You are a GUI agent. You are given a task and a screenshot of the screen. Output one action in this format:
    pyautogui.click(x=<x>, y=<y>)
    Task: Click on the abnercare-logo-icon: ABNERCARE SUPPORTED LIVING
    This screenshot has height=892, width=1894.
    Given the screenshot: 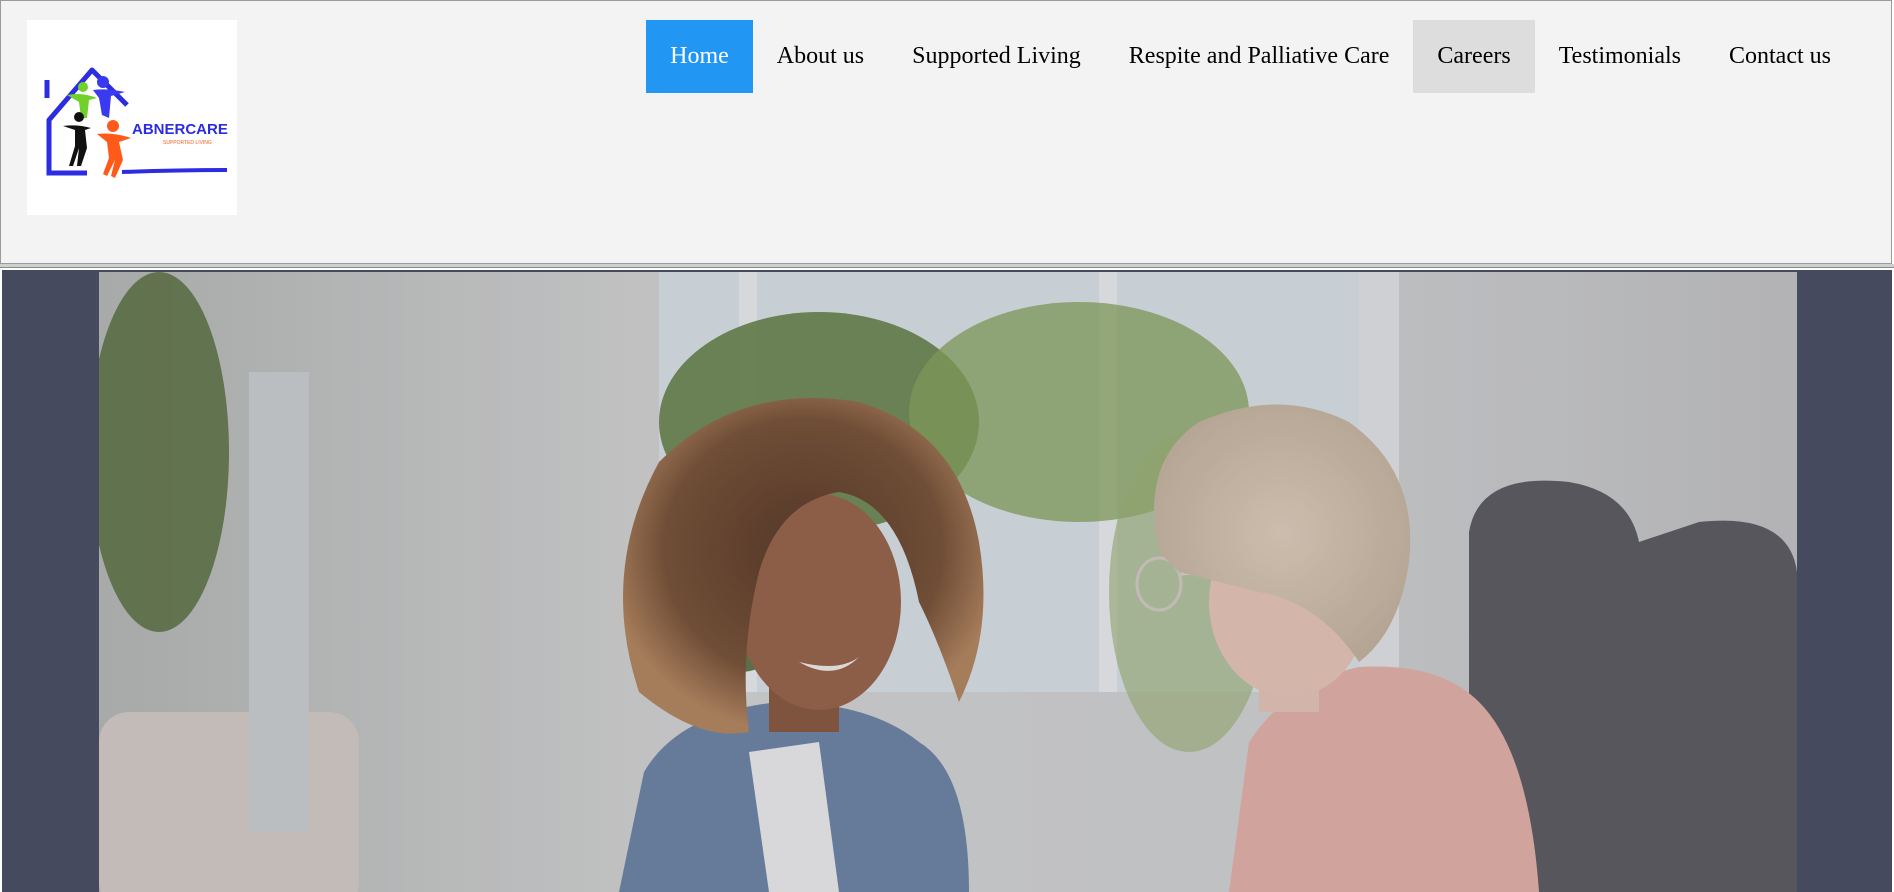 What is the action you would take?
    pyautogui.click(x=136, y=122)
    